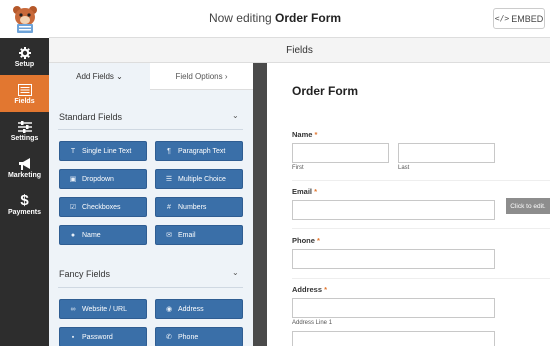 The height and width of the screenshot is (346, 550). I want to click on phone-icon: ✆, so click(169, 337).